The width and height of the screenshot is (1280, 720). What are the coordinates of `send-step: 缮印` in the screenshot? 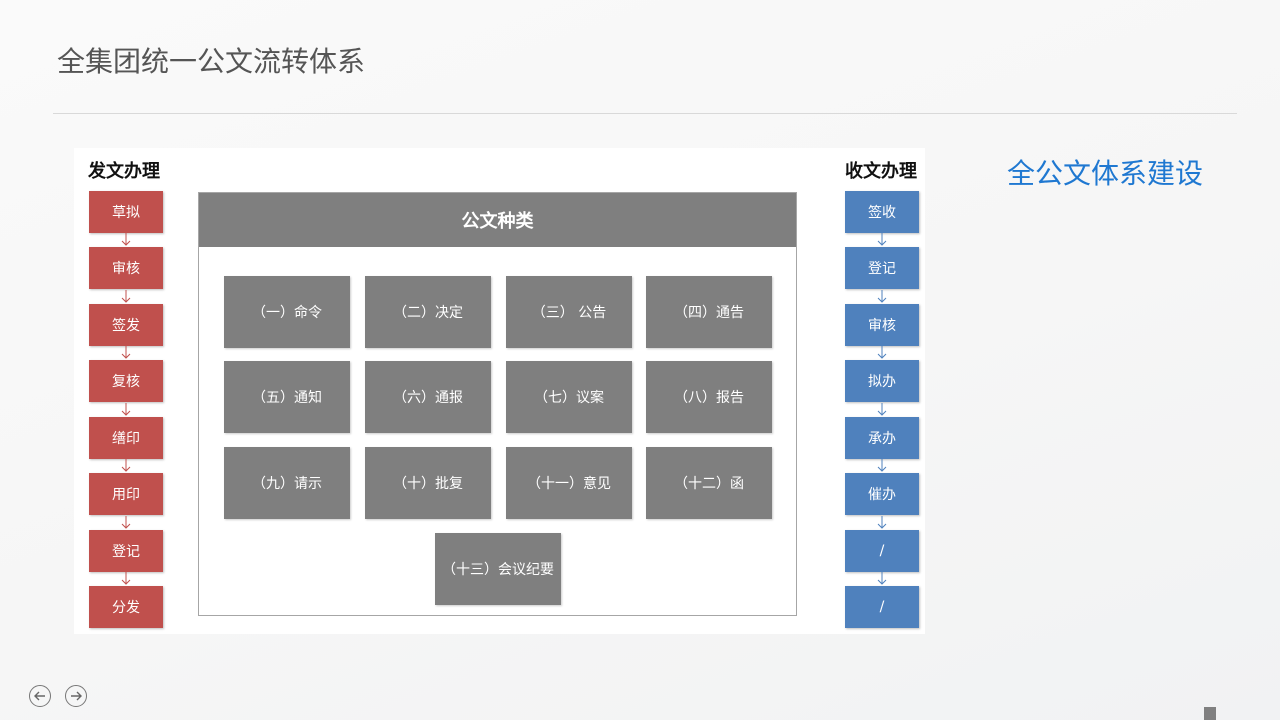 It's located at (126, 438).